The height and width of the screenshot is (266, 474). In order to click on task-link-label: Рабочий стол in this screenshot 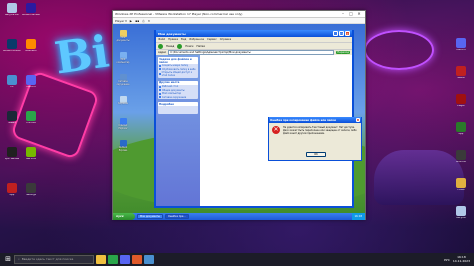, I will do `click(170, 87)`.